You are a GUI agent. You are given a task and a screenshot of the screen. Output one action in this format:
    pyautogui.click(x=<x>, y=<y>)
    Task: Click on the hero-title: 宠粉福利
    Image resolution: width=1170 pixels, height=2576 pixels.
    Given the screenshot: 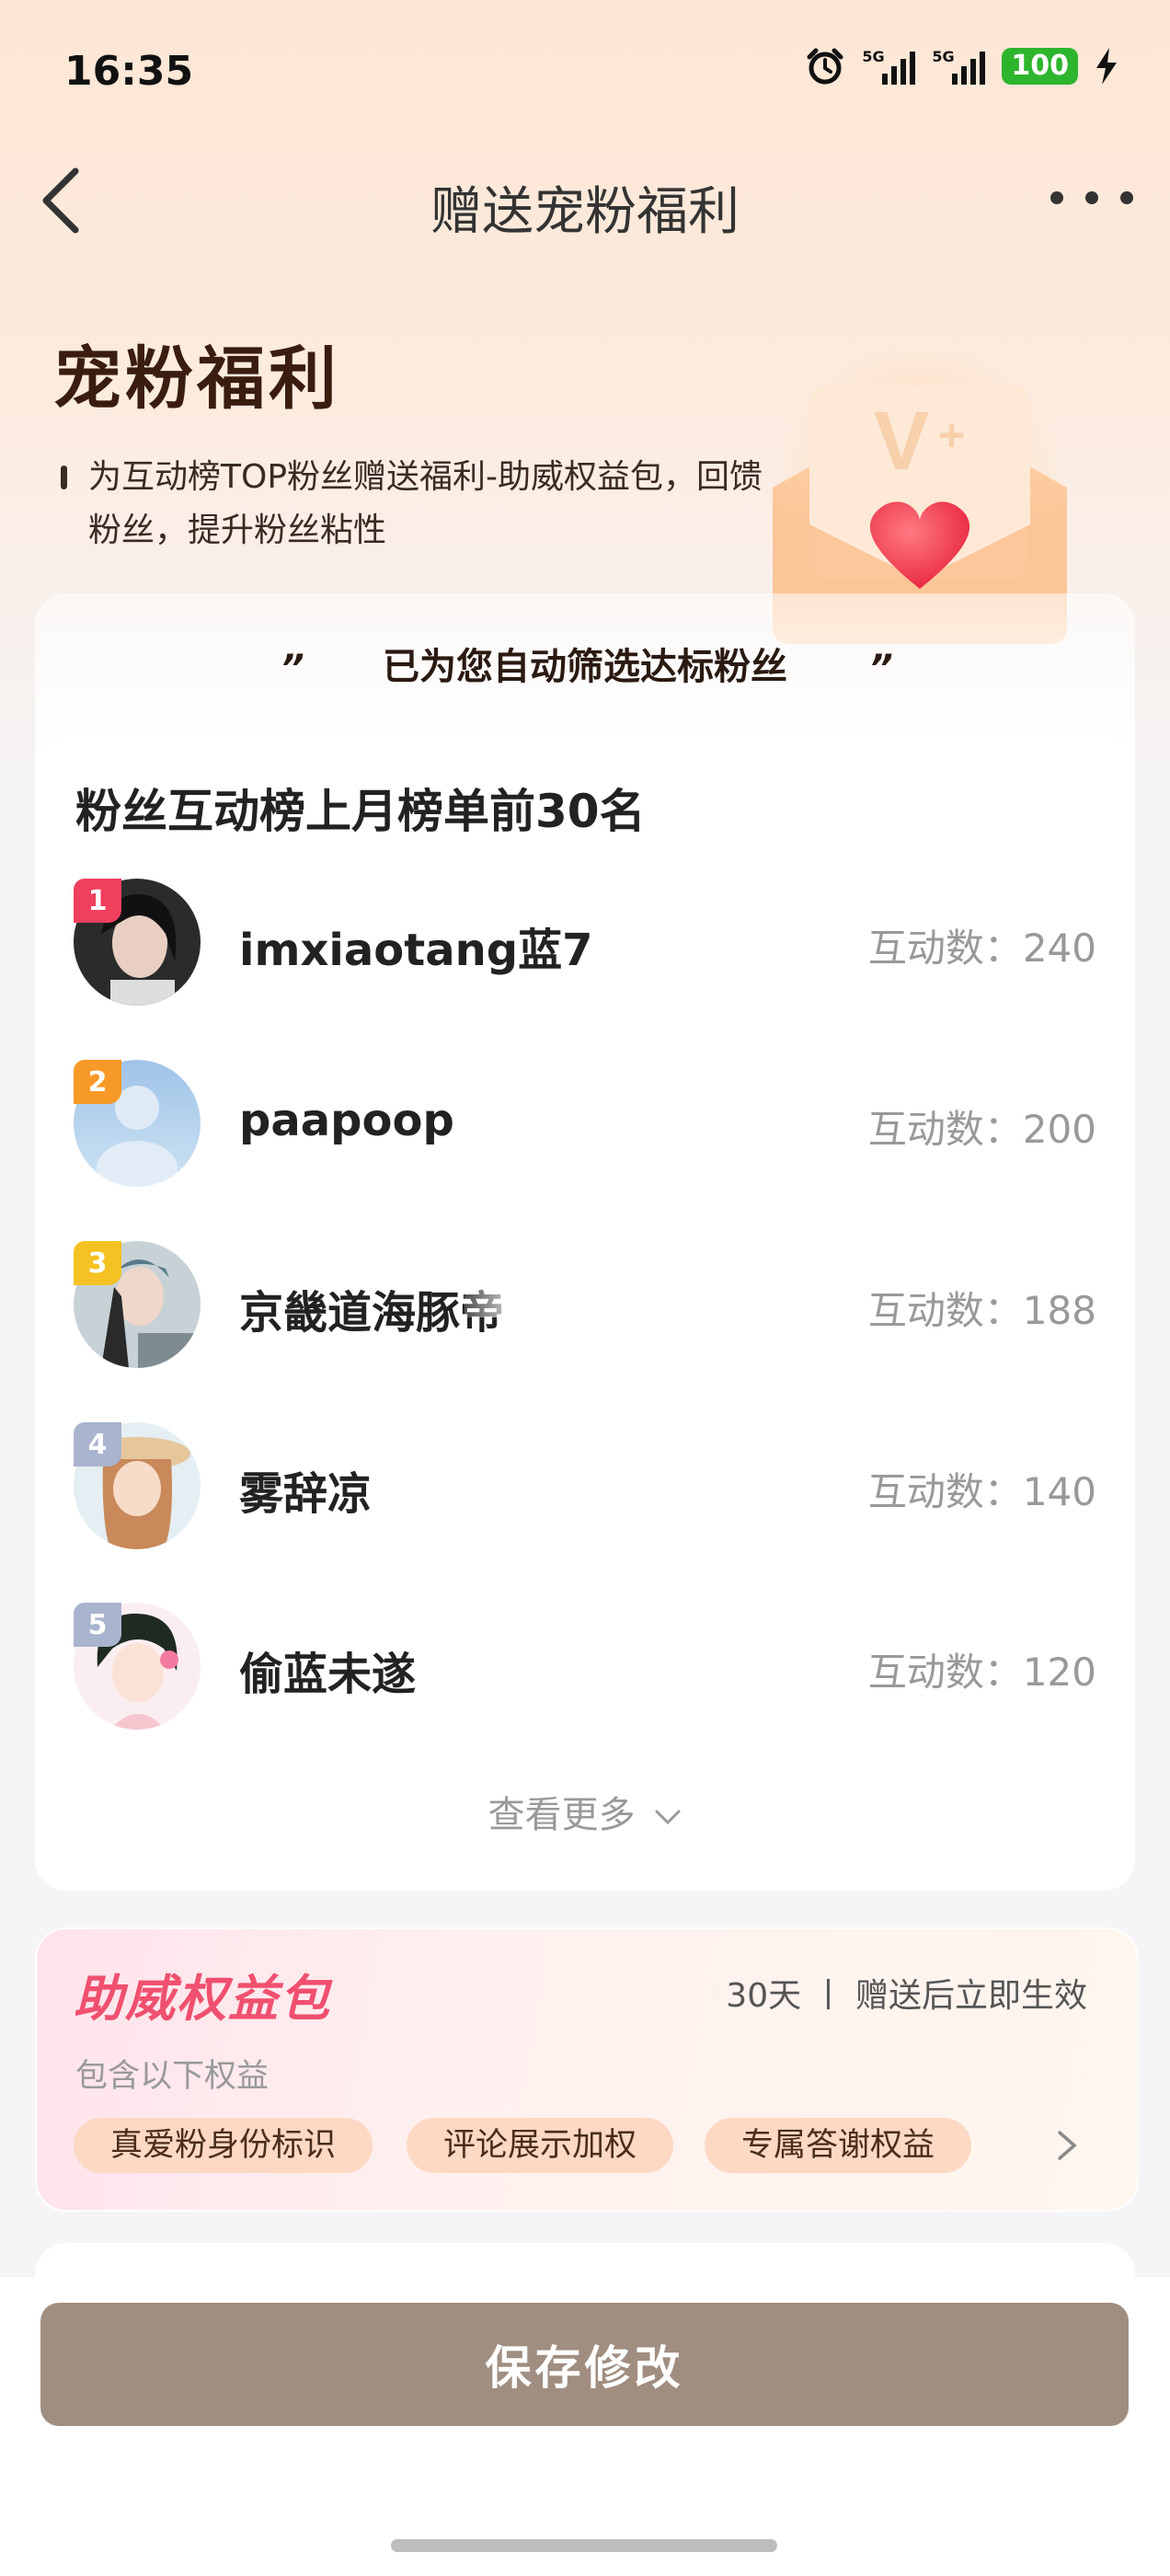 What is the action you would take?
    pyautogui.click(x=196, y=379)
    